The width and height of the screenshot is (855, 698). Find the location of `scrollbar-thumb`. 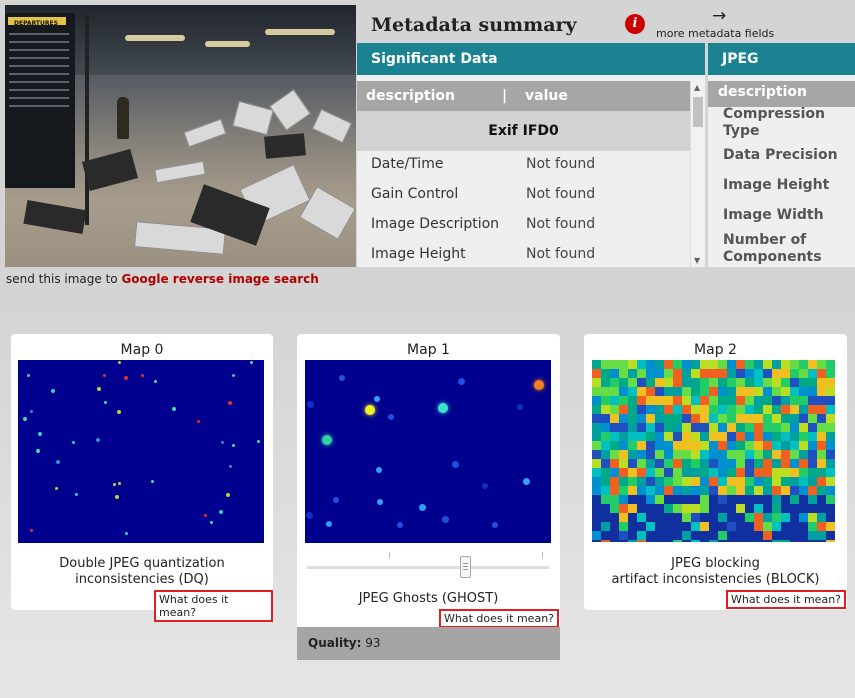

scrollbar-thumb is located at coordinates (698, 112).